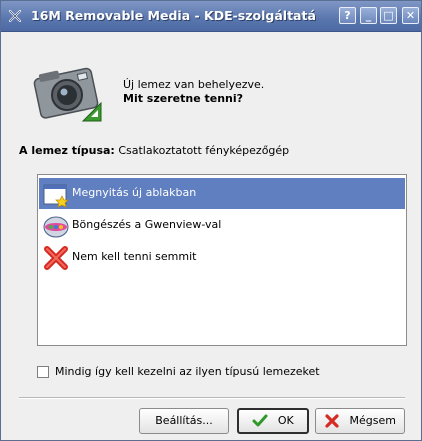  What do you see at coordinates (194, 84) in the screenshot?
I see `message-line-1: Új lemez van behelyezve.` at bounding box center [194, 84].